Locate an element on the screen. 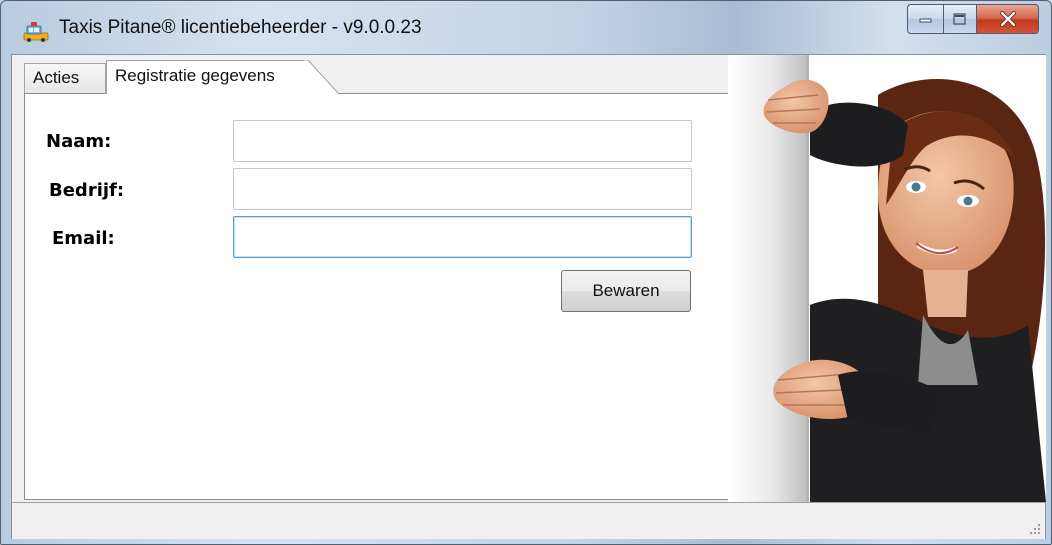  status-bar is located at coordinates (528, 520).